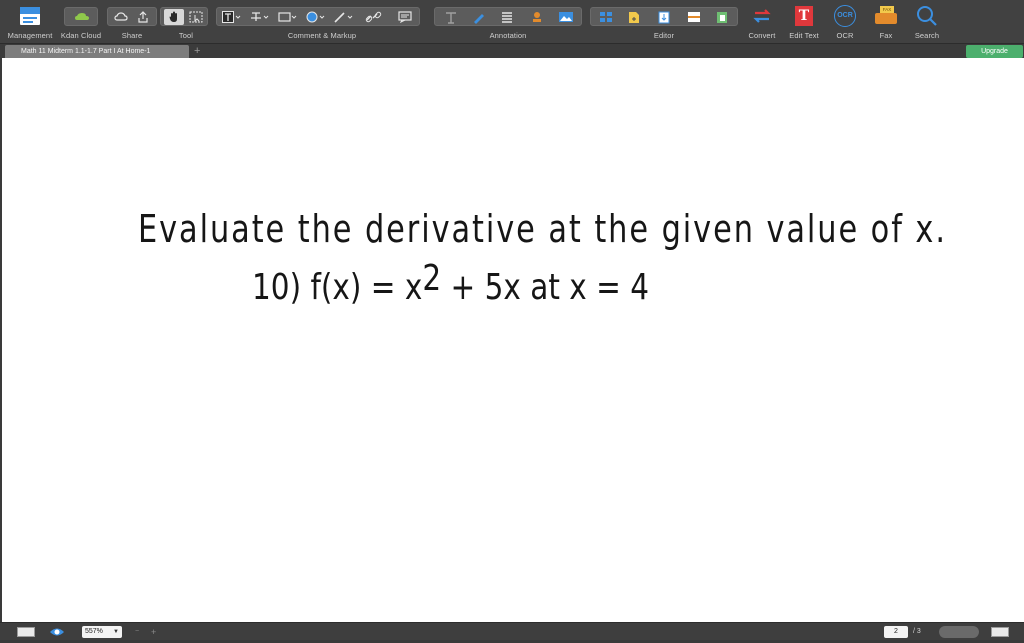 The height and width of the screenshot is (643, 1024). Describe the element at coordinates (537, 17) in the screenshot. I see `stamp-icon` at that location.